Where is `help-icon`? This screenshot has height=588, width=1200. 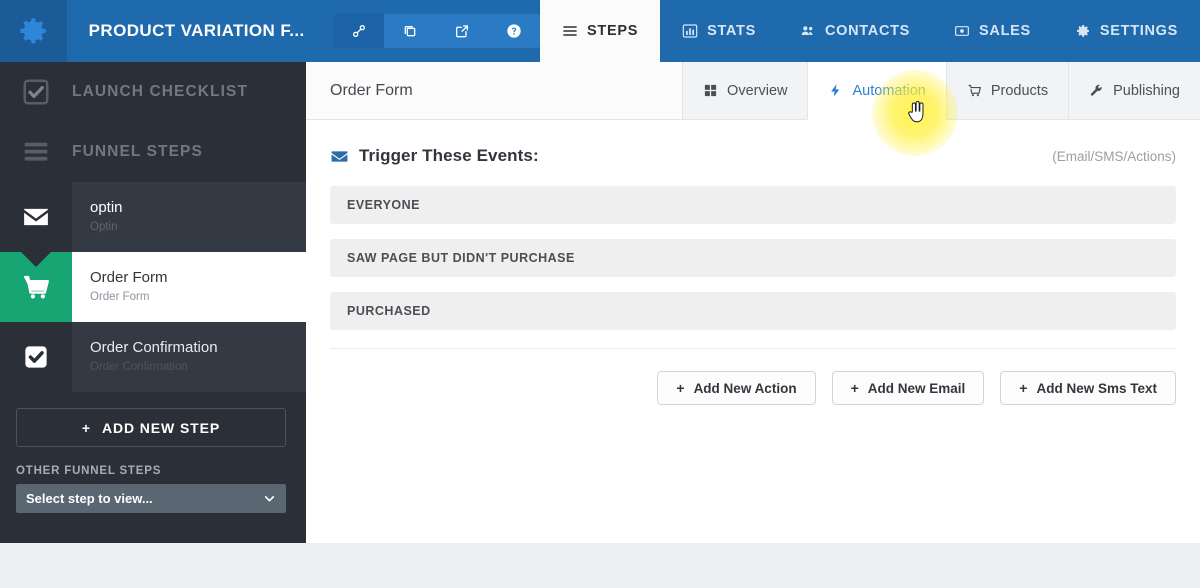 help-icon is located at coordinates (514, 31).